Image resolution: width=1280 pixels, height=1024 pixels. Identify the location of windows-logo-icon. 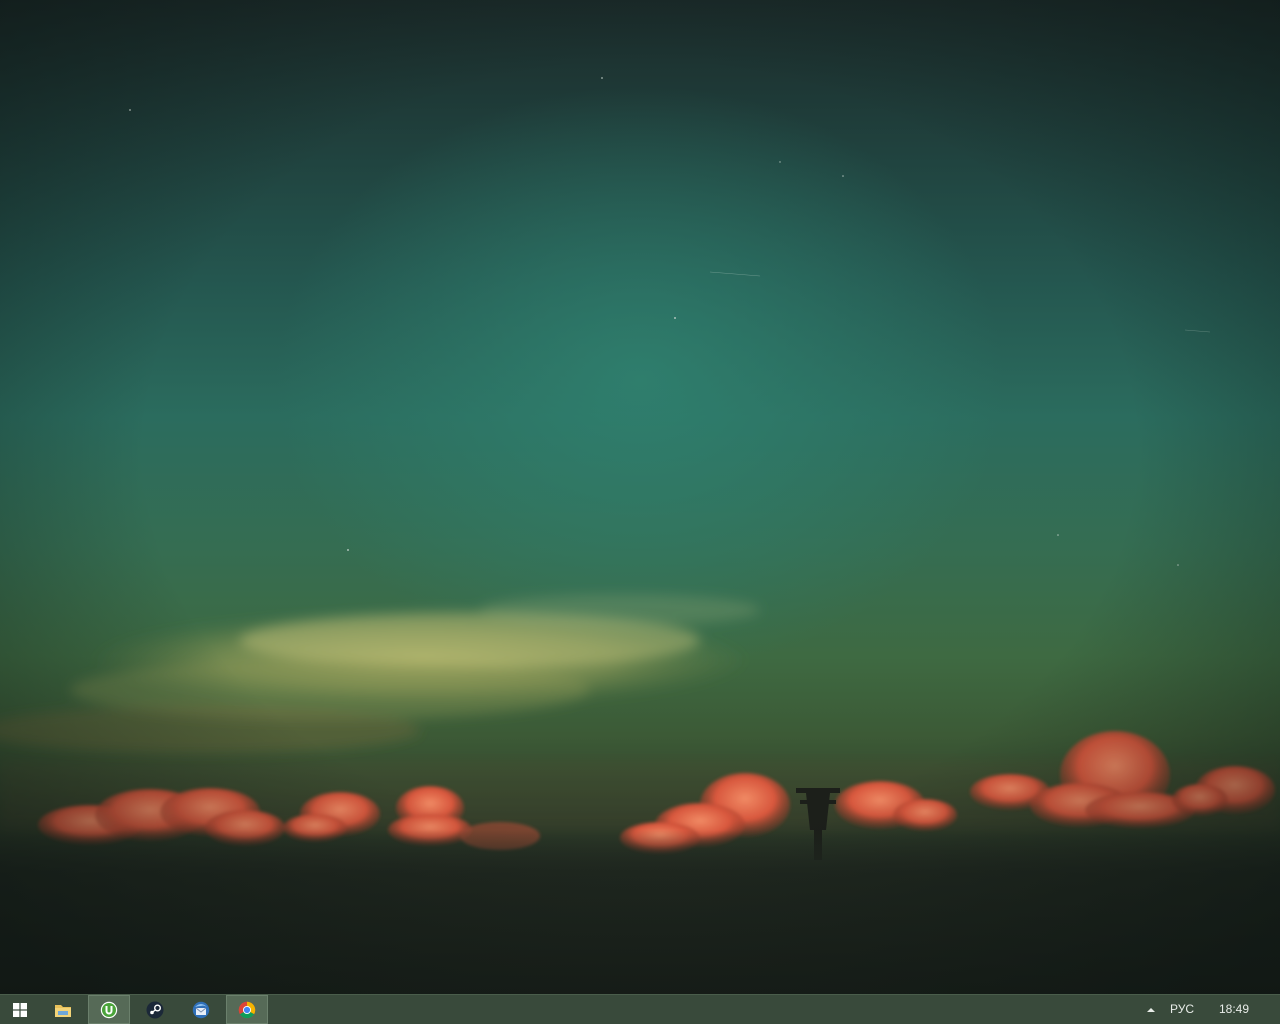
(20, 1009).